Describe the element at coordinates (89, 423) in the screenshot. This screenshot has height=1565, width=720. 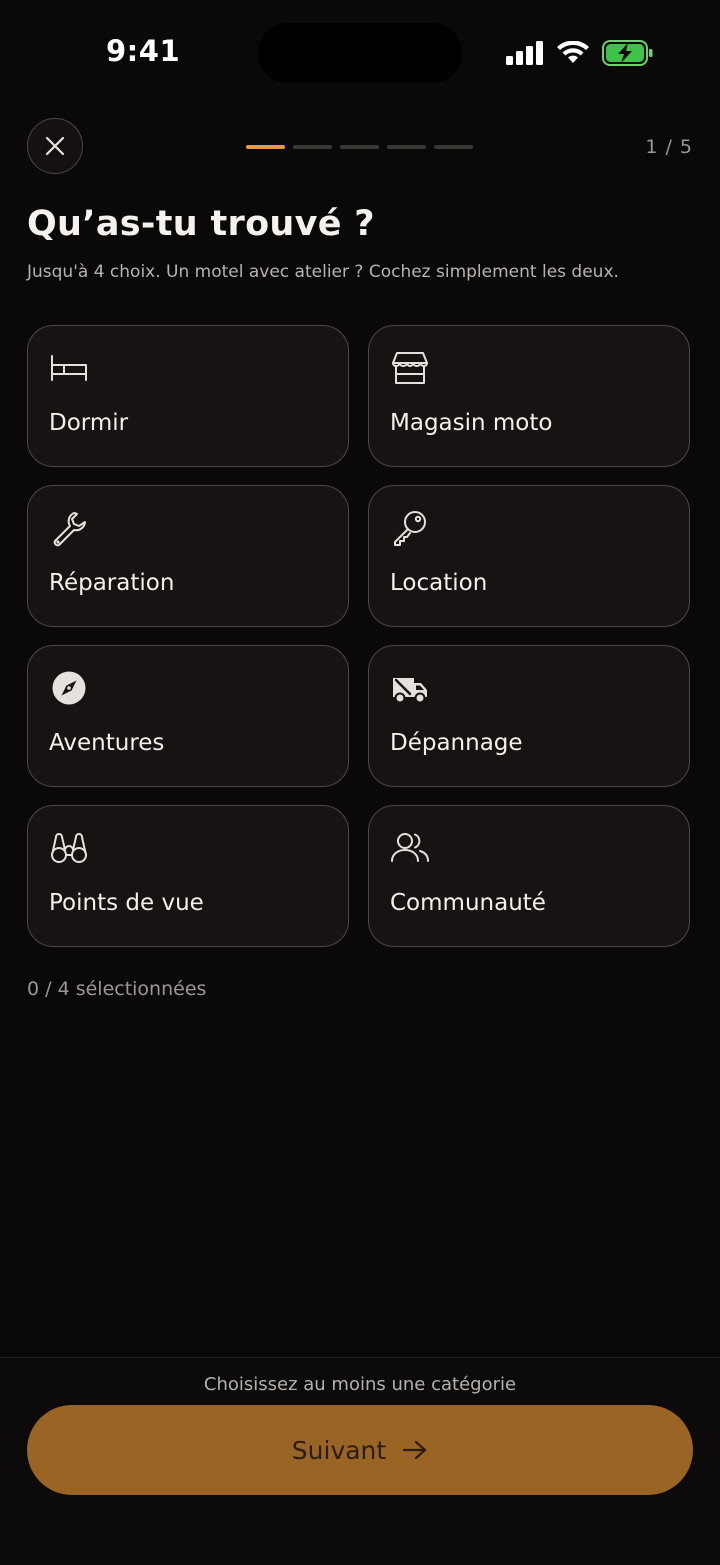
I see `category-label: Dormir` at that location.